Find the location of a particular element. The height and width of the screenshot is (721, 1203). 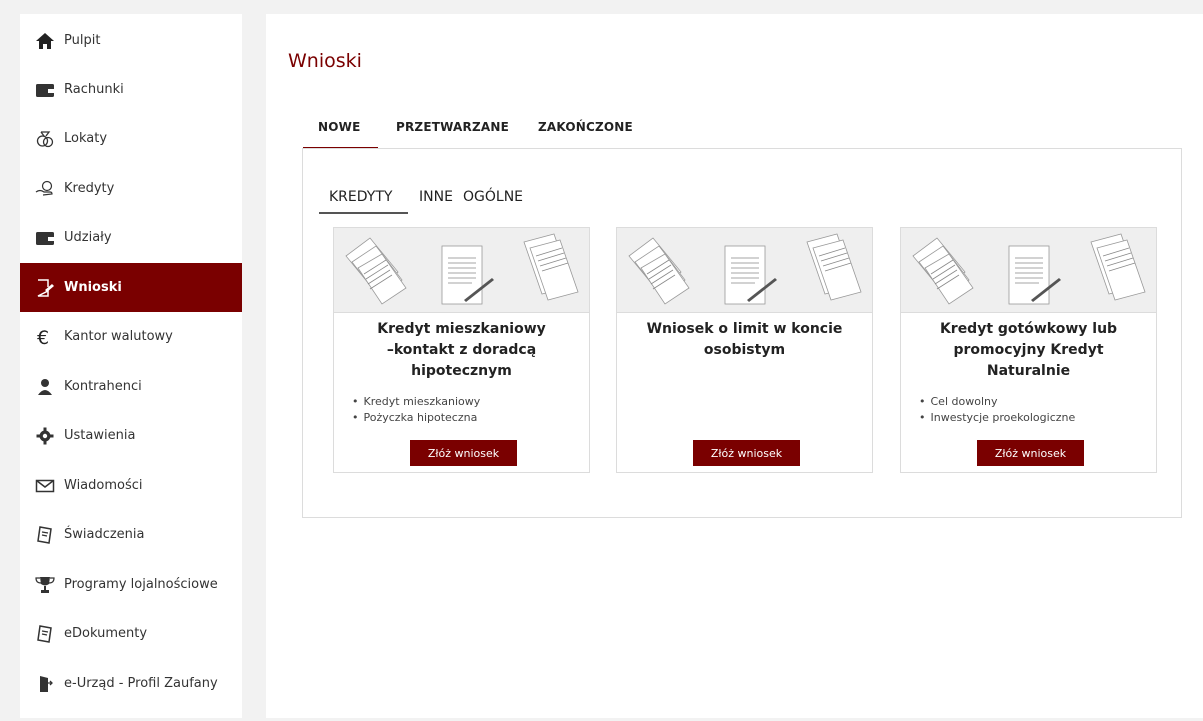

sidebar-item-label: Programy lojalnościowe is located at coordinates (141, 584).